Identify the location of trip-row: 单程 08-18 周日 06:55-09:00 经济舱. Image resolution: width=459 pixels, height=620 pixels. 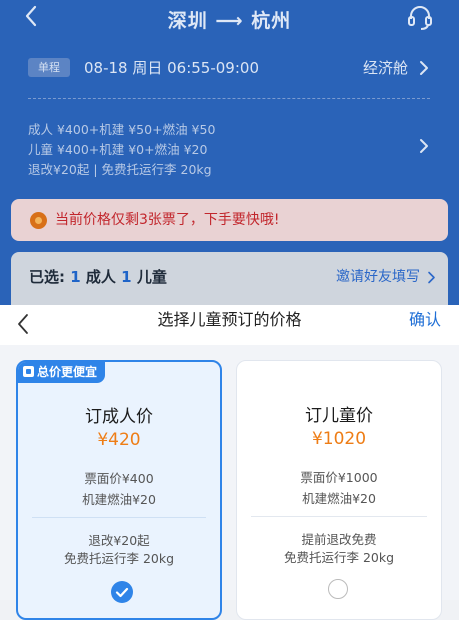
(233, 68).